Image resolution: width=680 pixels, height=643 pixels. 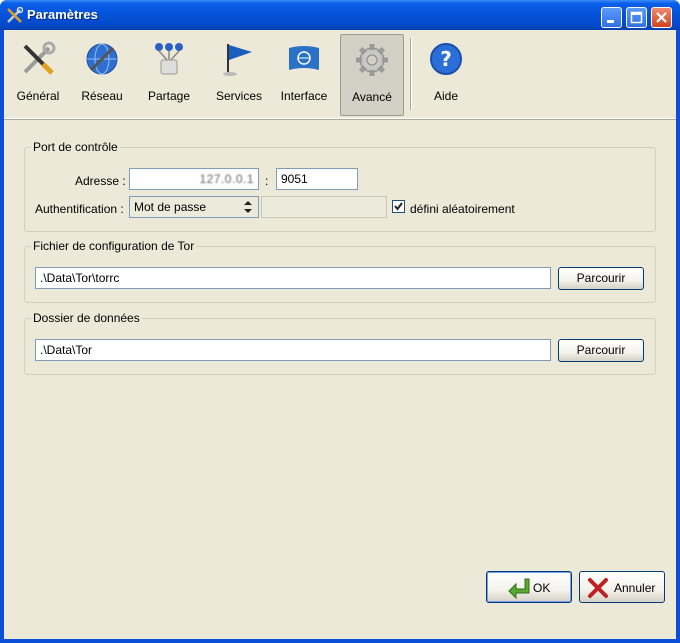 I want to click on tab-services: Services, so click(x=239, y=75).